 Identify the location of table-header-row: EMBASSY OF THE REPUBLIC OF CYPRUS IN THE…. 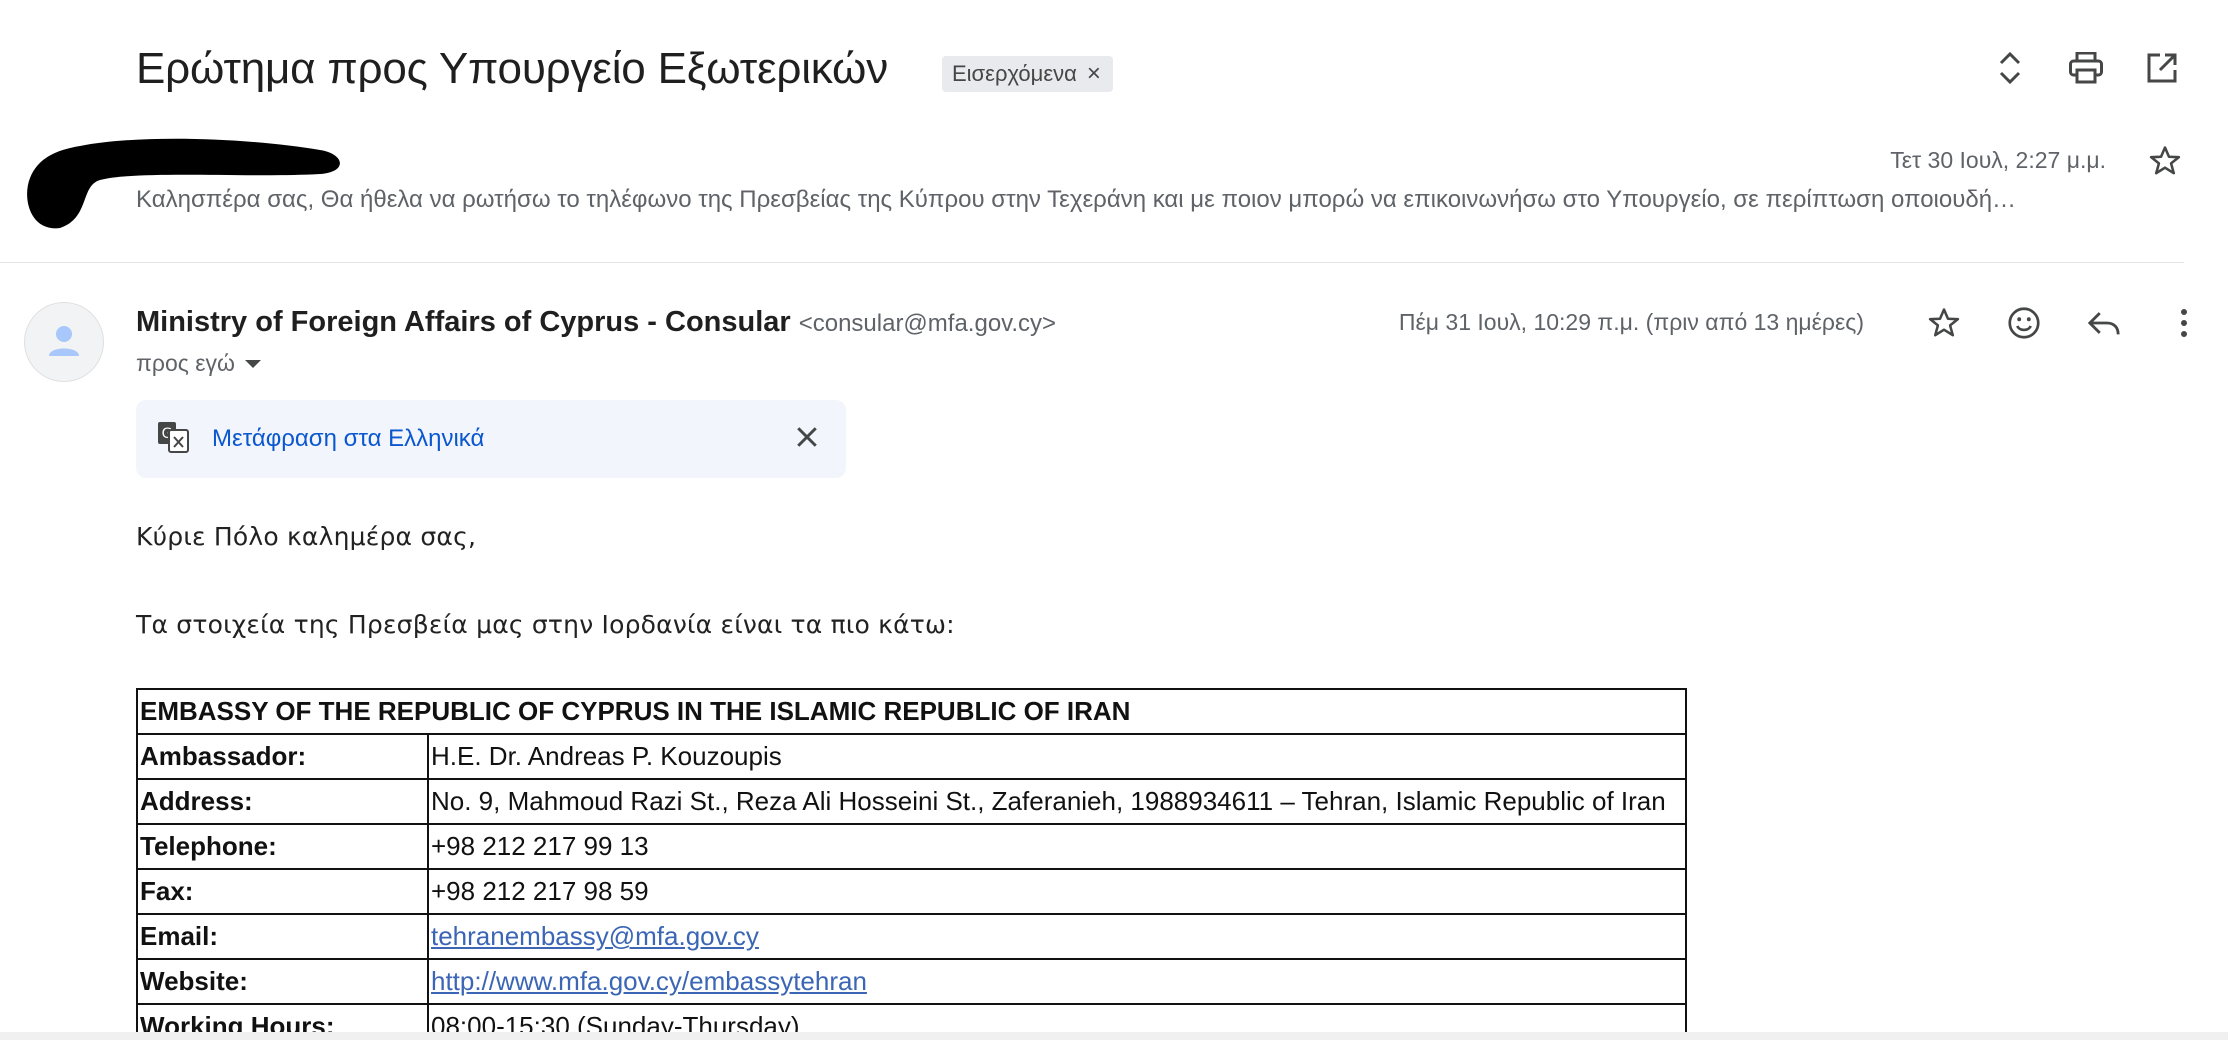
(911, 711).